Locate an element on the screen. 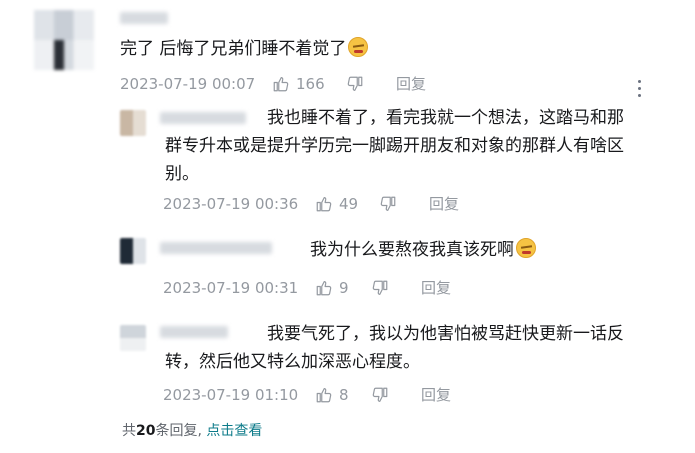 The width and height of the screenshot is (695, 453). reply-meta: 2023-07-19 00:31 9 回复 is located at coordinates (323, 288).